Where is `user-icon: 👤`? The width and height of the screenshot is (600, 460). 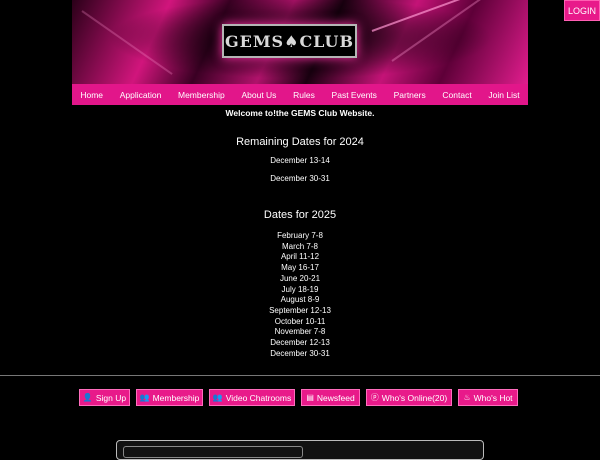
user-icon: 👤 is located at coordinates (87, 397).